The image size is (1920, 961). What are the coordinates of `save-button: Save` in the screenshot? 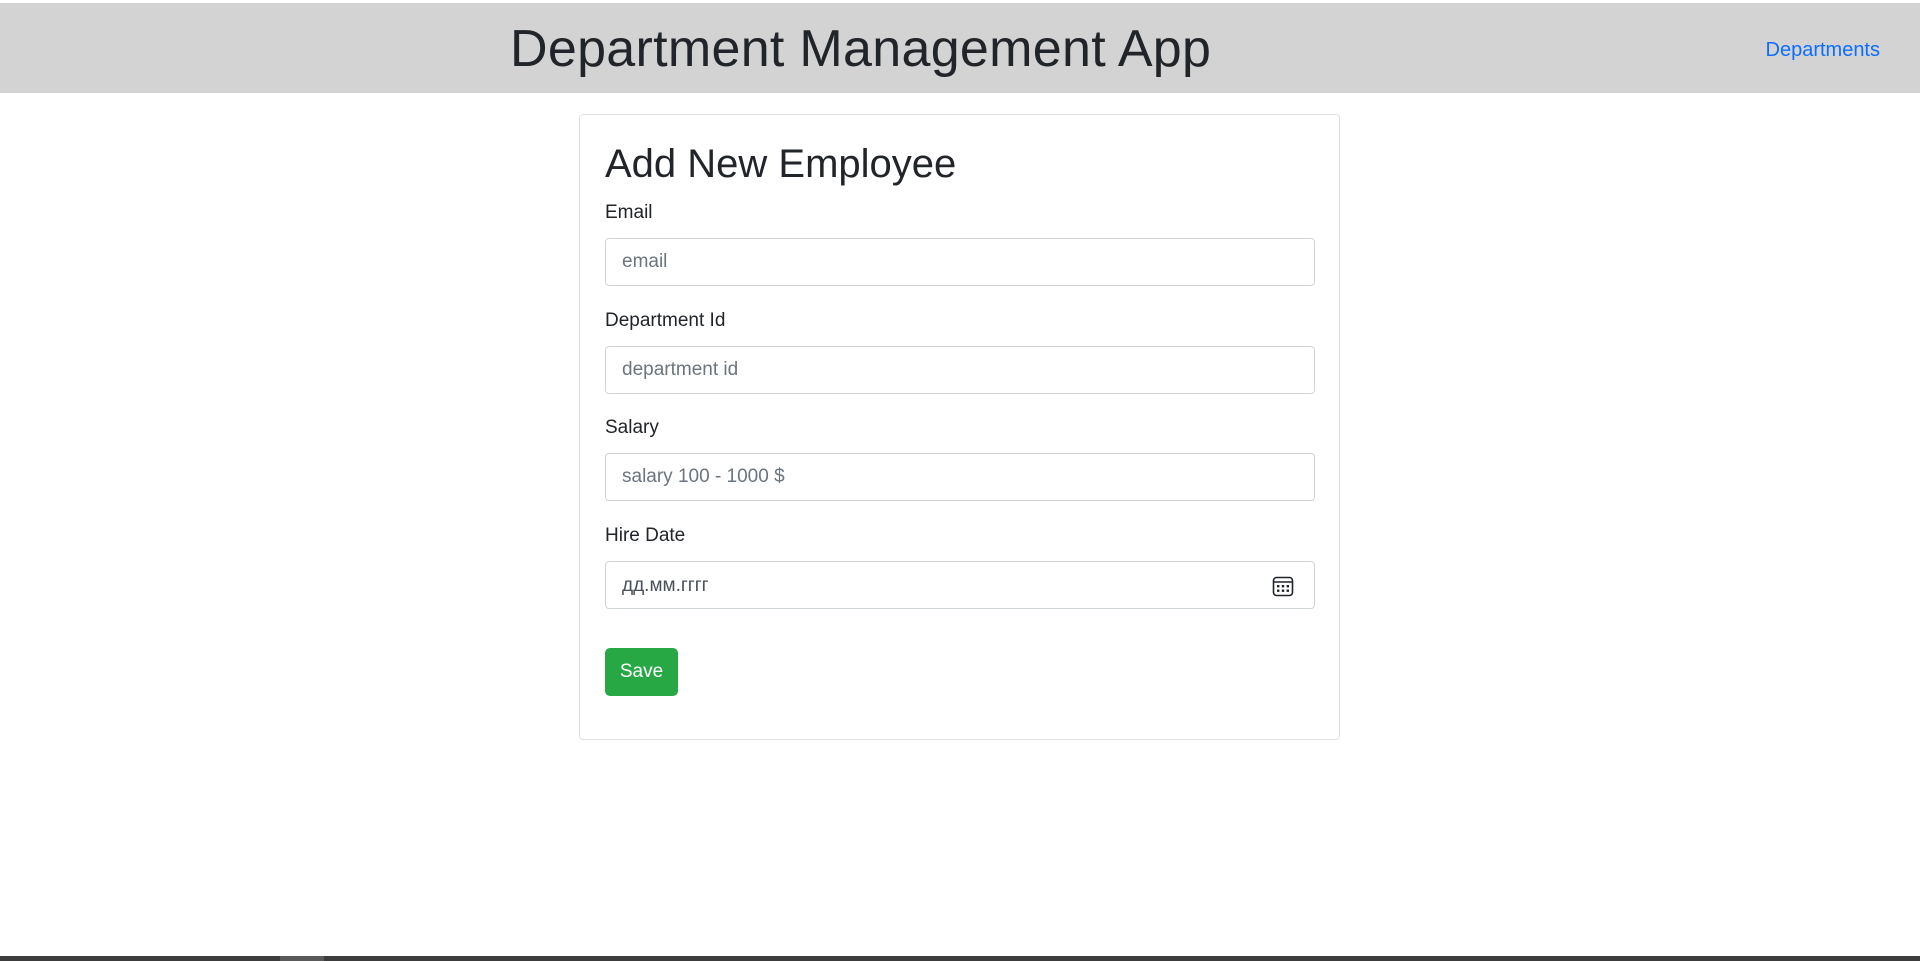 It's located at (641, 672).